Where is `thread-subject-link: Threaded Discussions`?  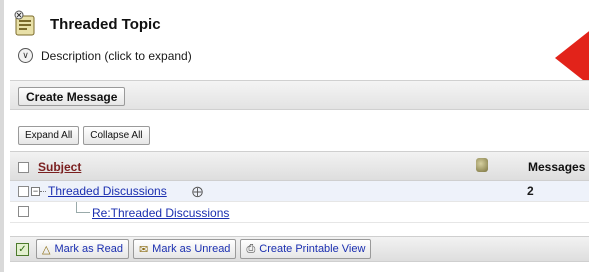 thread-subject-link: Threaded Discussions is located at coordinates (107, 191).